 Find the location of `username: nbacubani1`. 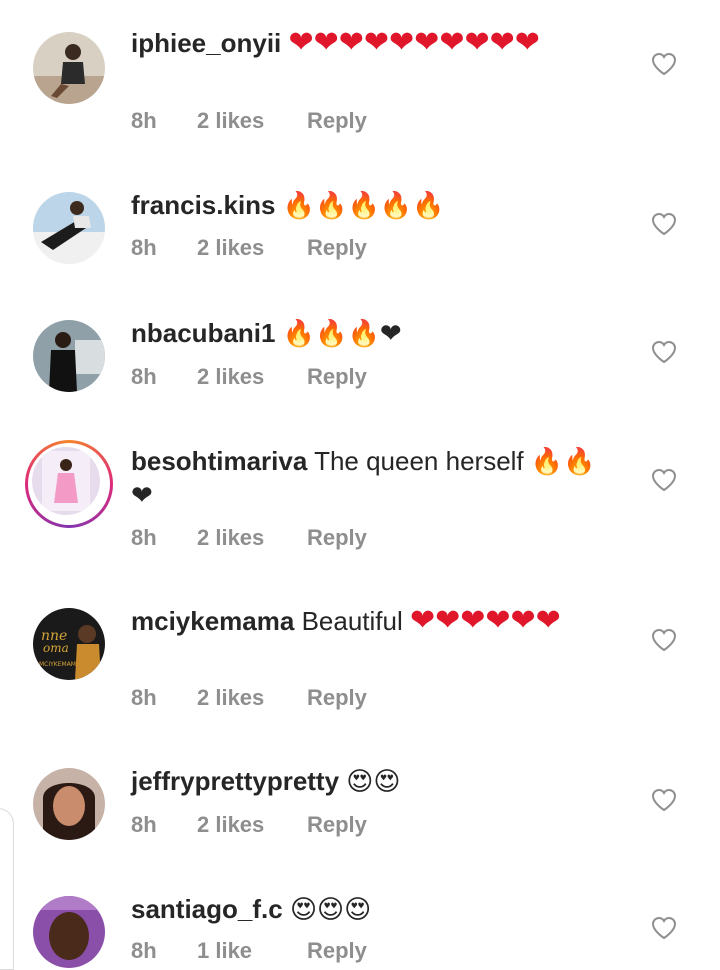

username: nbacubani1 is located at coordinates (203, 333).